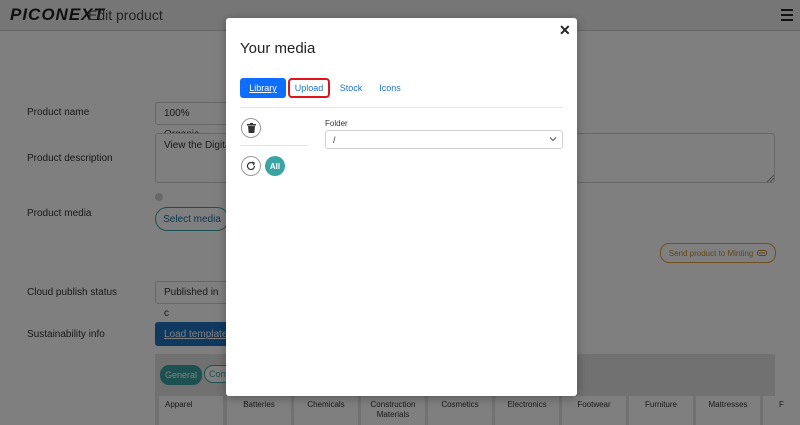  Describe the element at coordinates (351, 88) in the screenshot. I see `tab-stock: Stock` at that location.